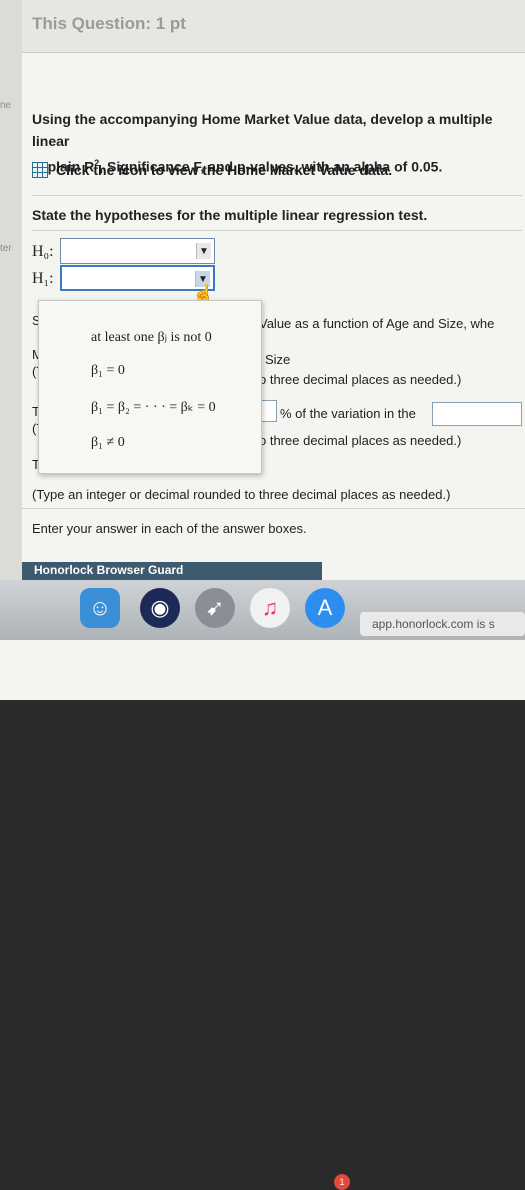  What do you see at coordinates (153, 407) in the screenshot?
I see `dropdown-option: β₁ = β₂ = · · · = βₖ = 0` at bounding box center [153, 407].